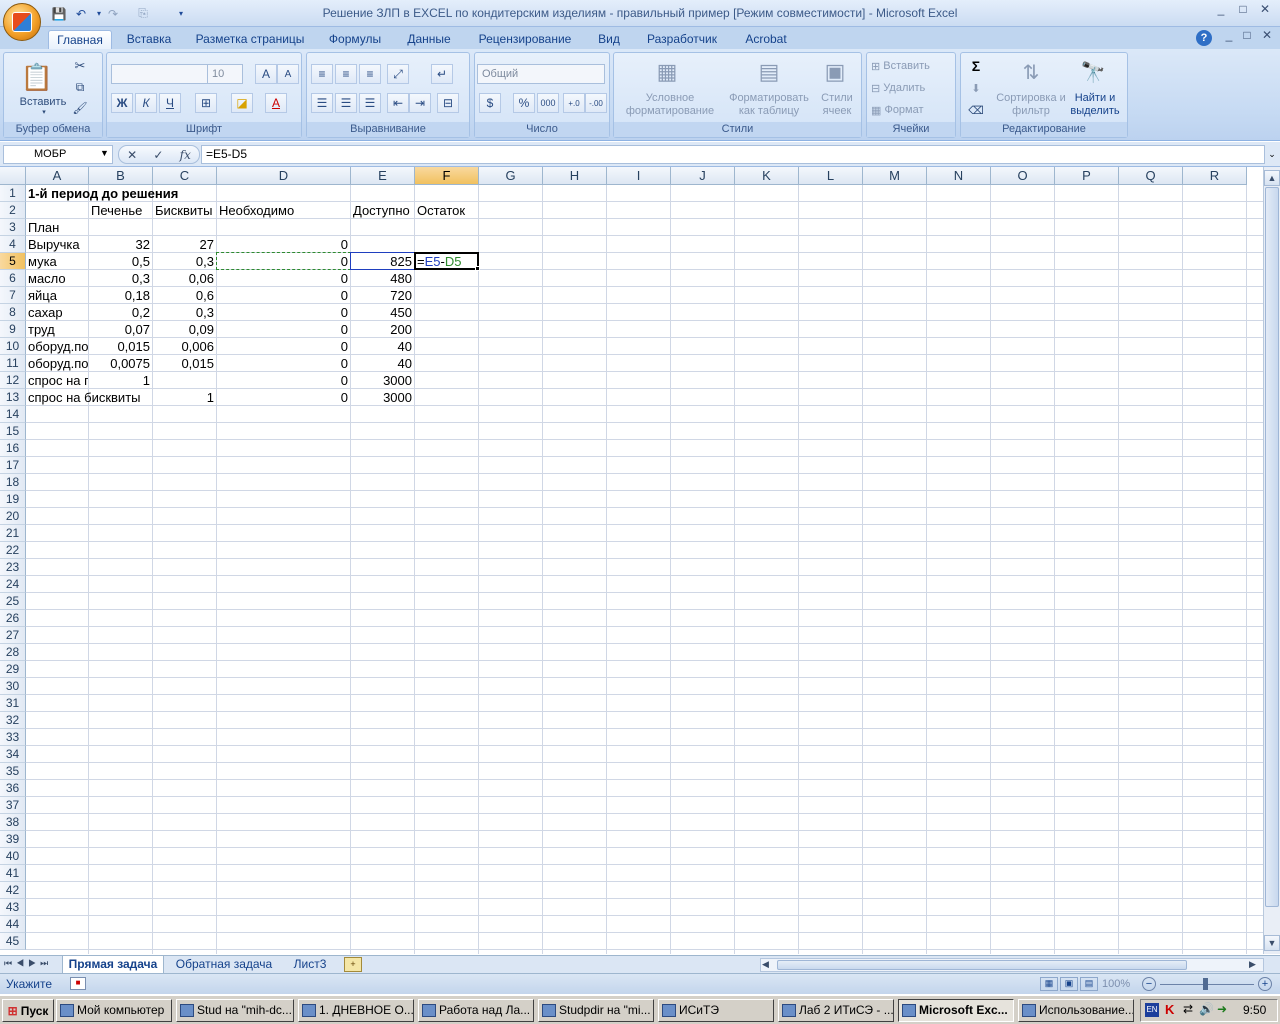 Image resolution: width=1280 pixels, height=1024 pixels. Describe the element at coordinates (442, 74) in the screenshot. I see `wrap-text-icon: ↵` at that location.